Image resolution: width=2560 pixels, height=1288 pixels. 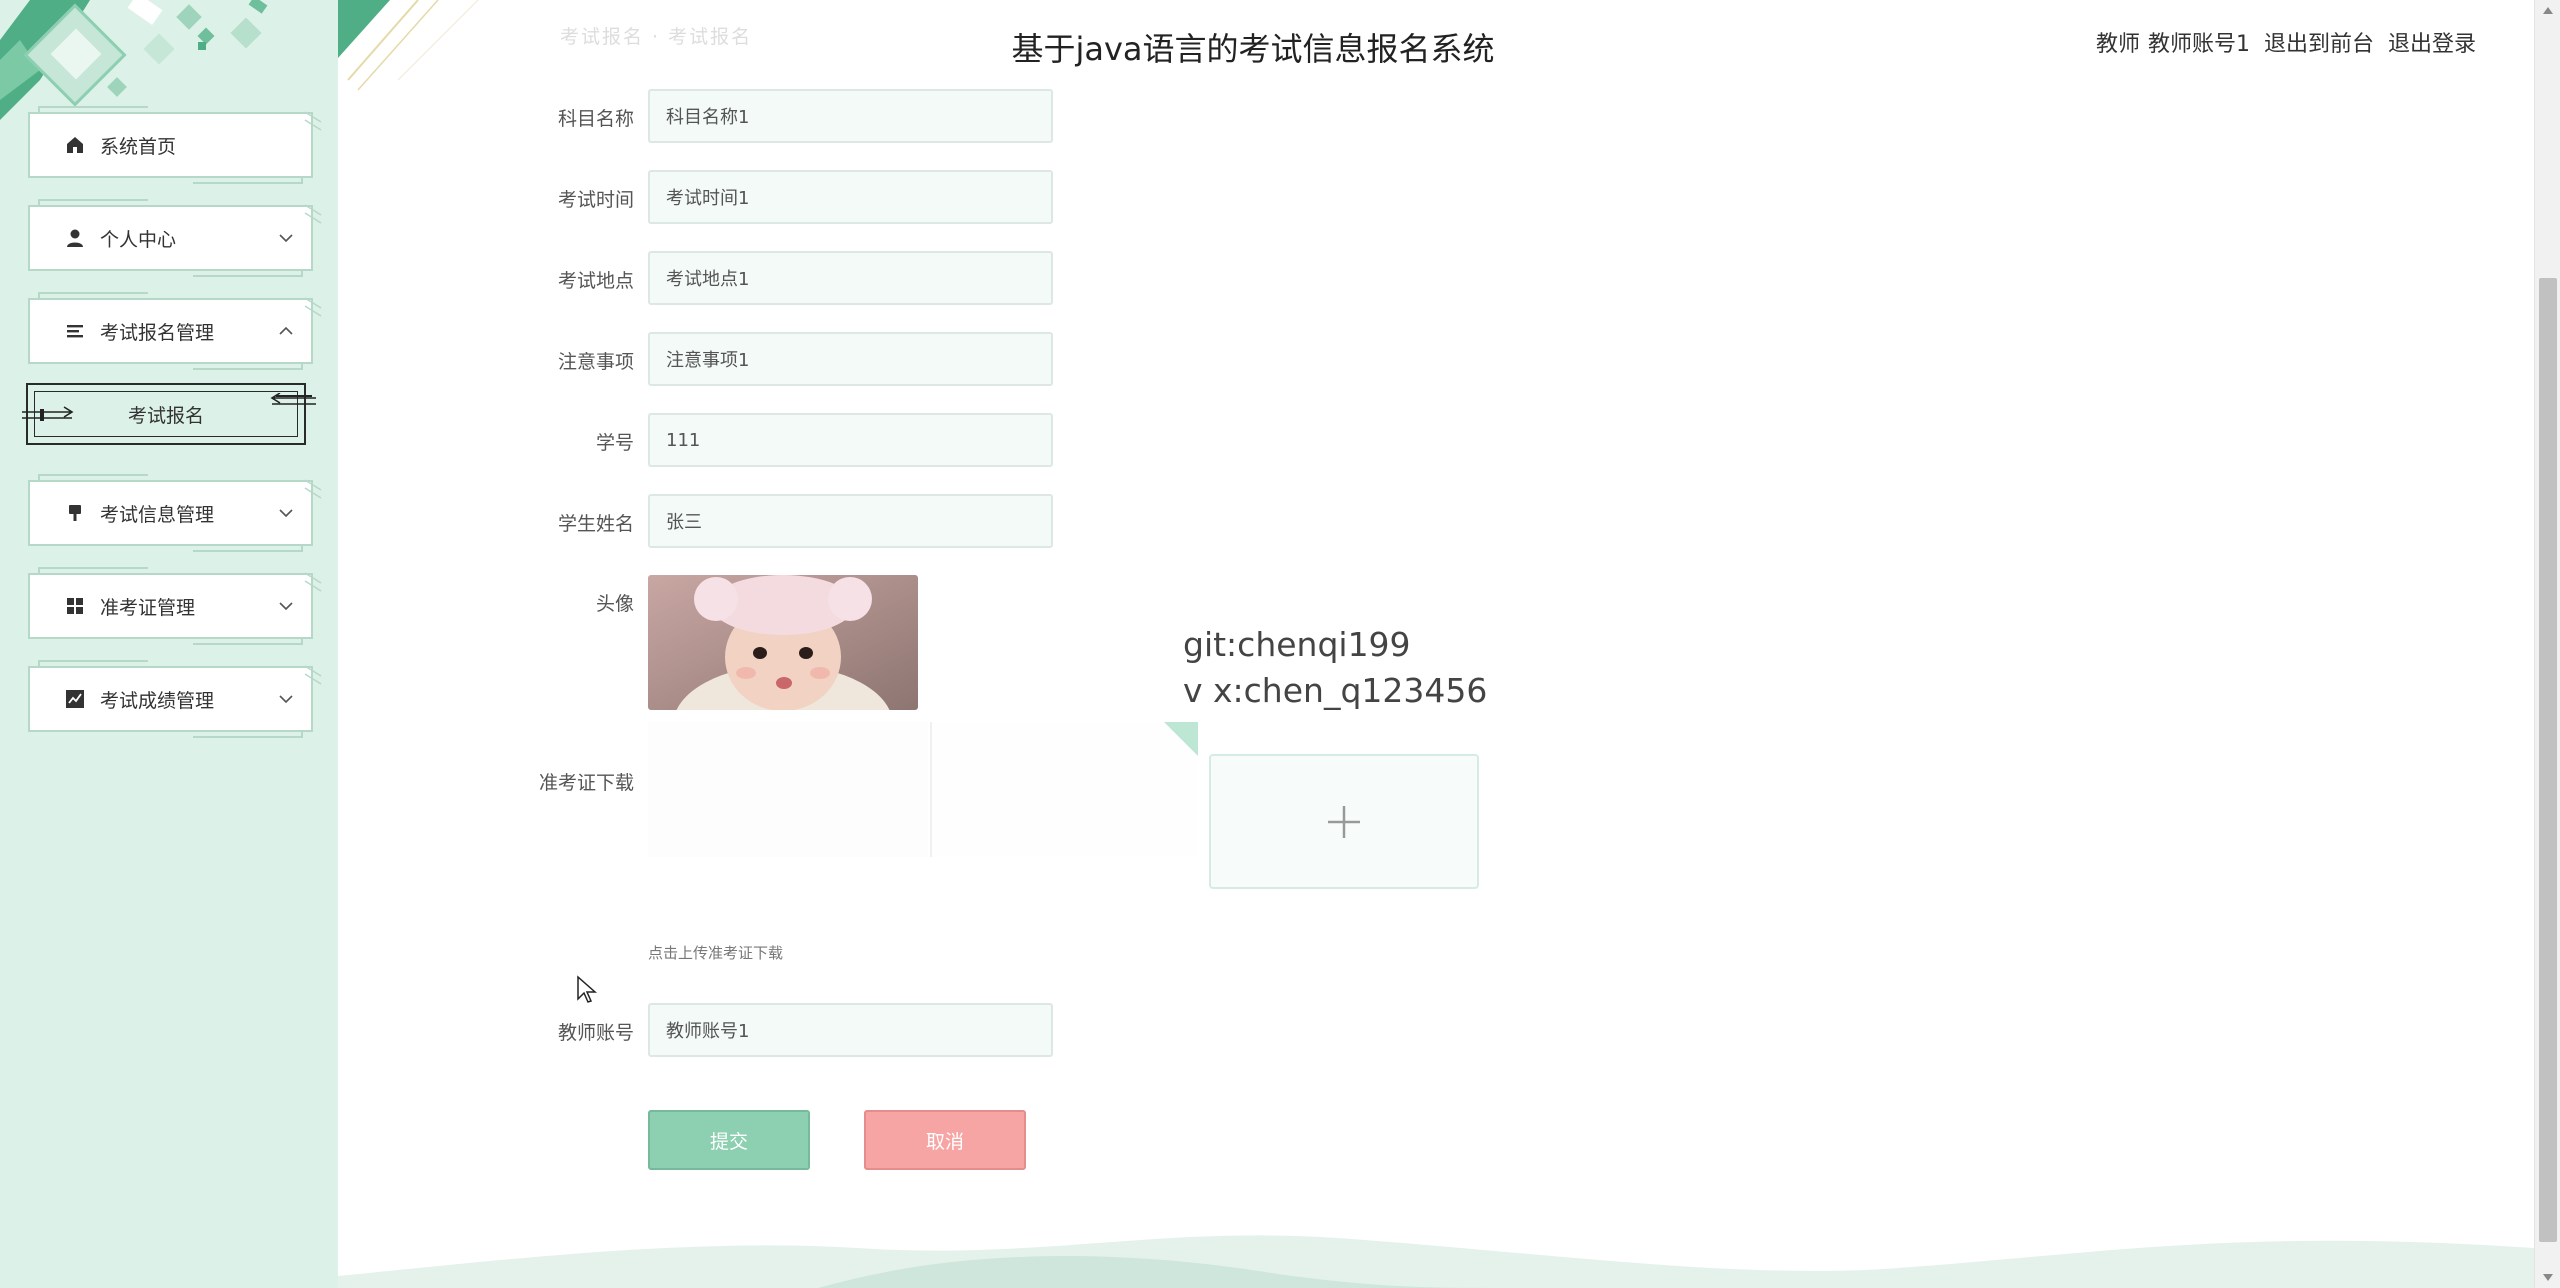 What do you see at coordinates (48, 413) in the screenshot?
I see `arrow-right-icon` at bounding box center [48, 413].